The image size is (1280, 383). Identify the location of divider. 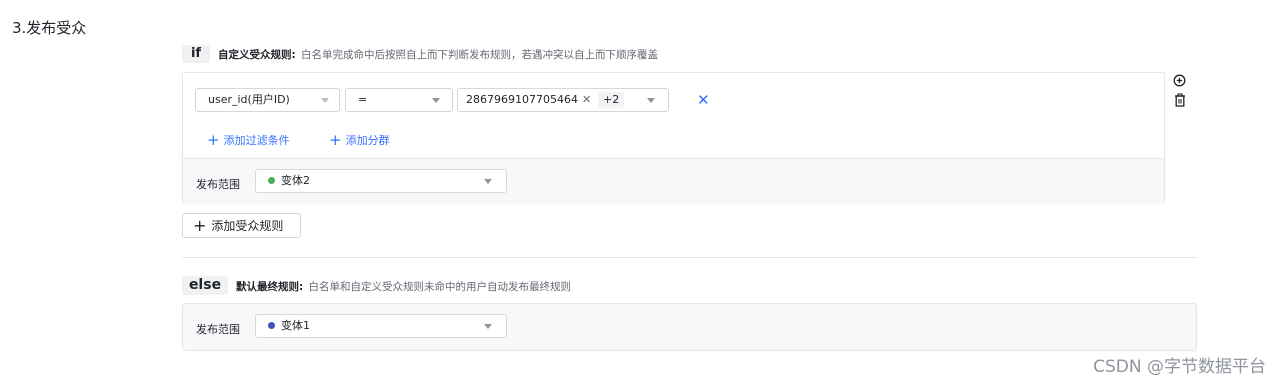
(690, 257).